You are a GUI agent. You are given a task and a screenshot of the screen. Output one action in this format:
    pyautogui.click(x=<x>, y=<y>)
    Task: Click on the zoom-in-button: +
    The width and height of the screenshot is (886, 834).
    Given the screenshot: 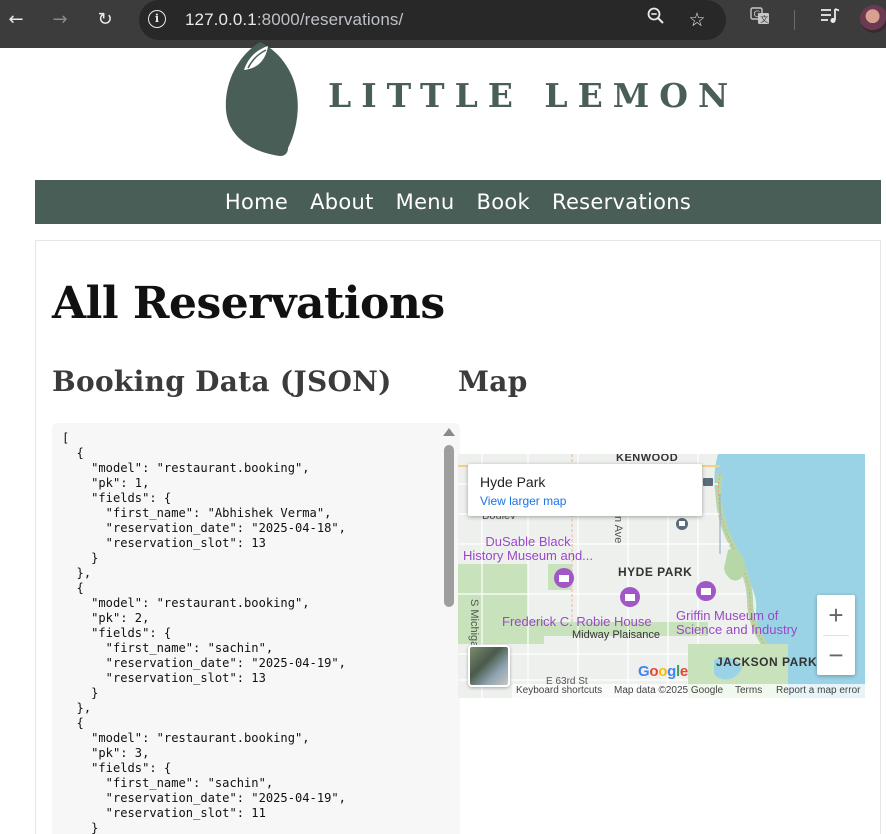 What is the action you would take?
    pyautogui.click(x=836, y=615)
    